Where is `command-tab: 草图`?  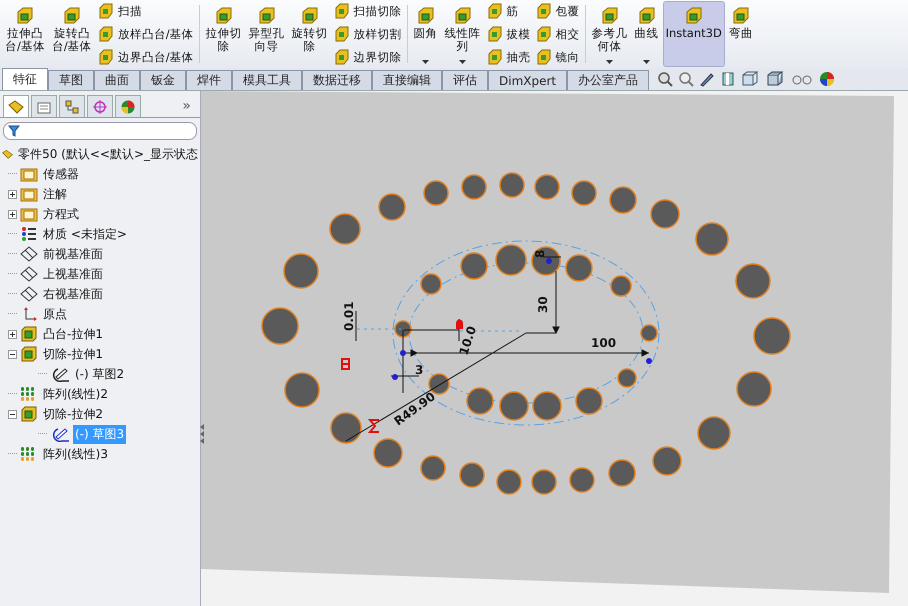
command-tab: 草图 is located at coordinates (71, 80).